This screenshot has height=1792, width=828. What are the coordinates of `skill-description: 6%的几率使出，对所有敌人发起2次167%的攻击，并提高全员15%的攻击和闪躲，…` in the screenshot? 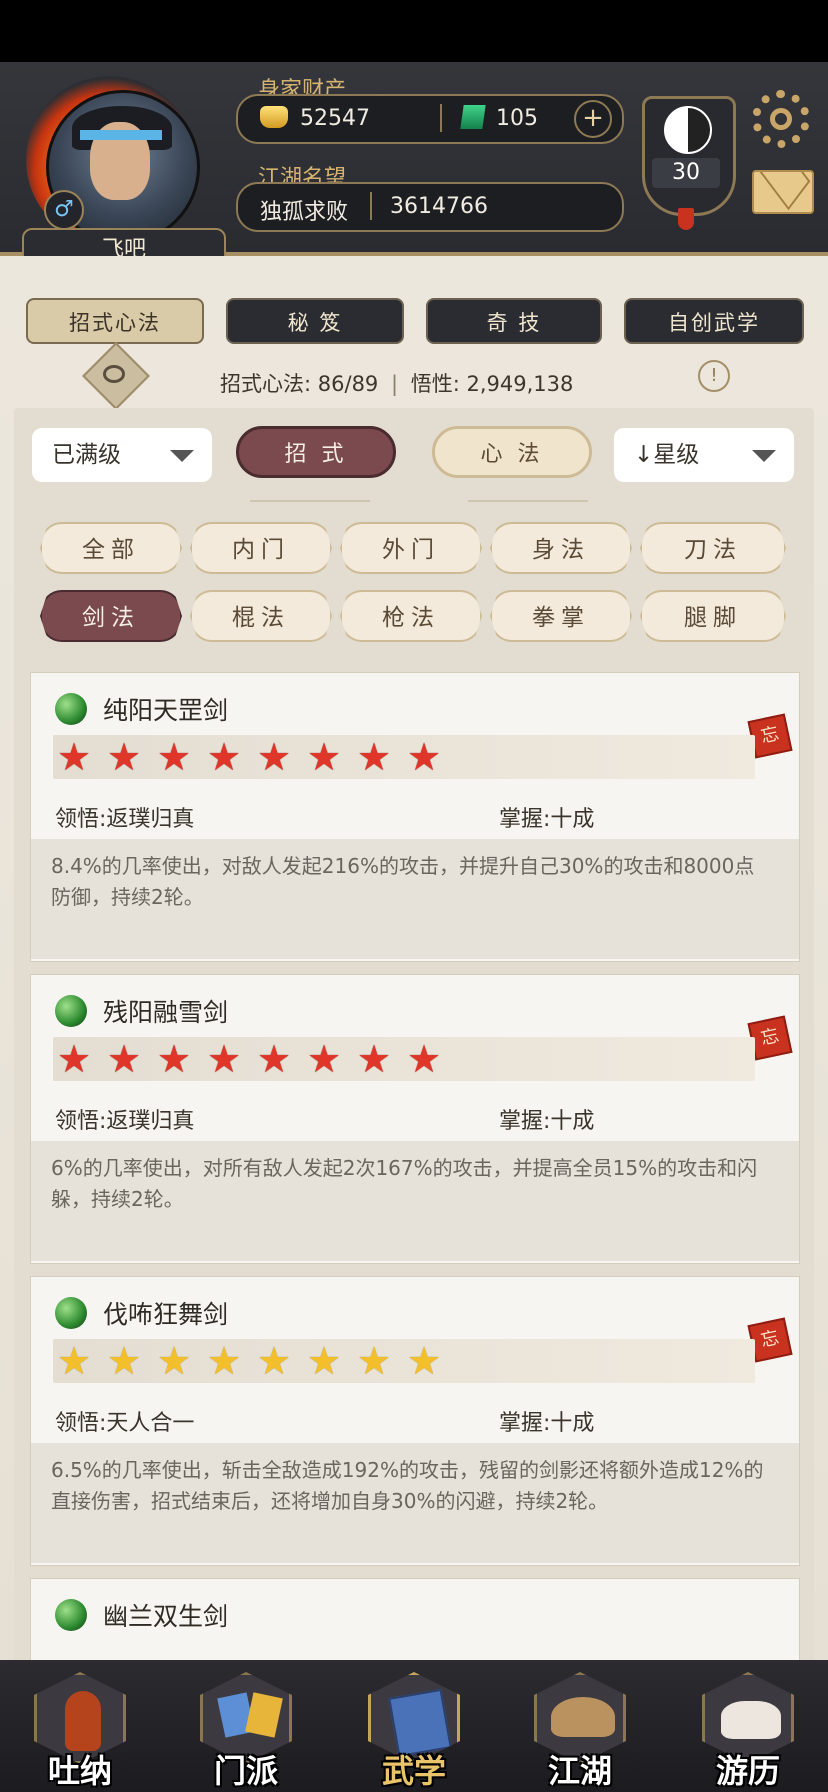 It's located at (404, 1183).